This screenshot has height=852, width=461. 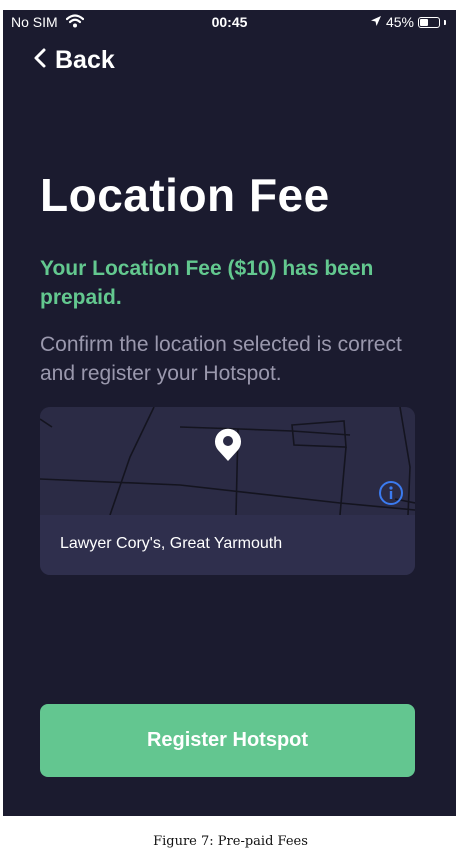 I want to click on status-right: 45%, so click(x=408, y=22).